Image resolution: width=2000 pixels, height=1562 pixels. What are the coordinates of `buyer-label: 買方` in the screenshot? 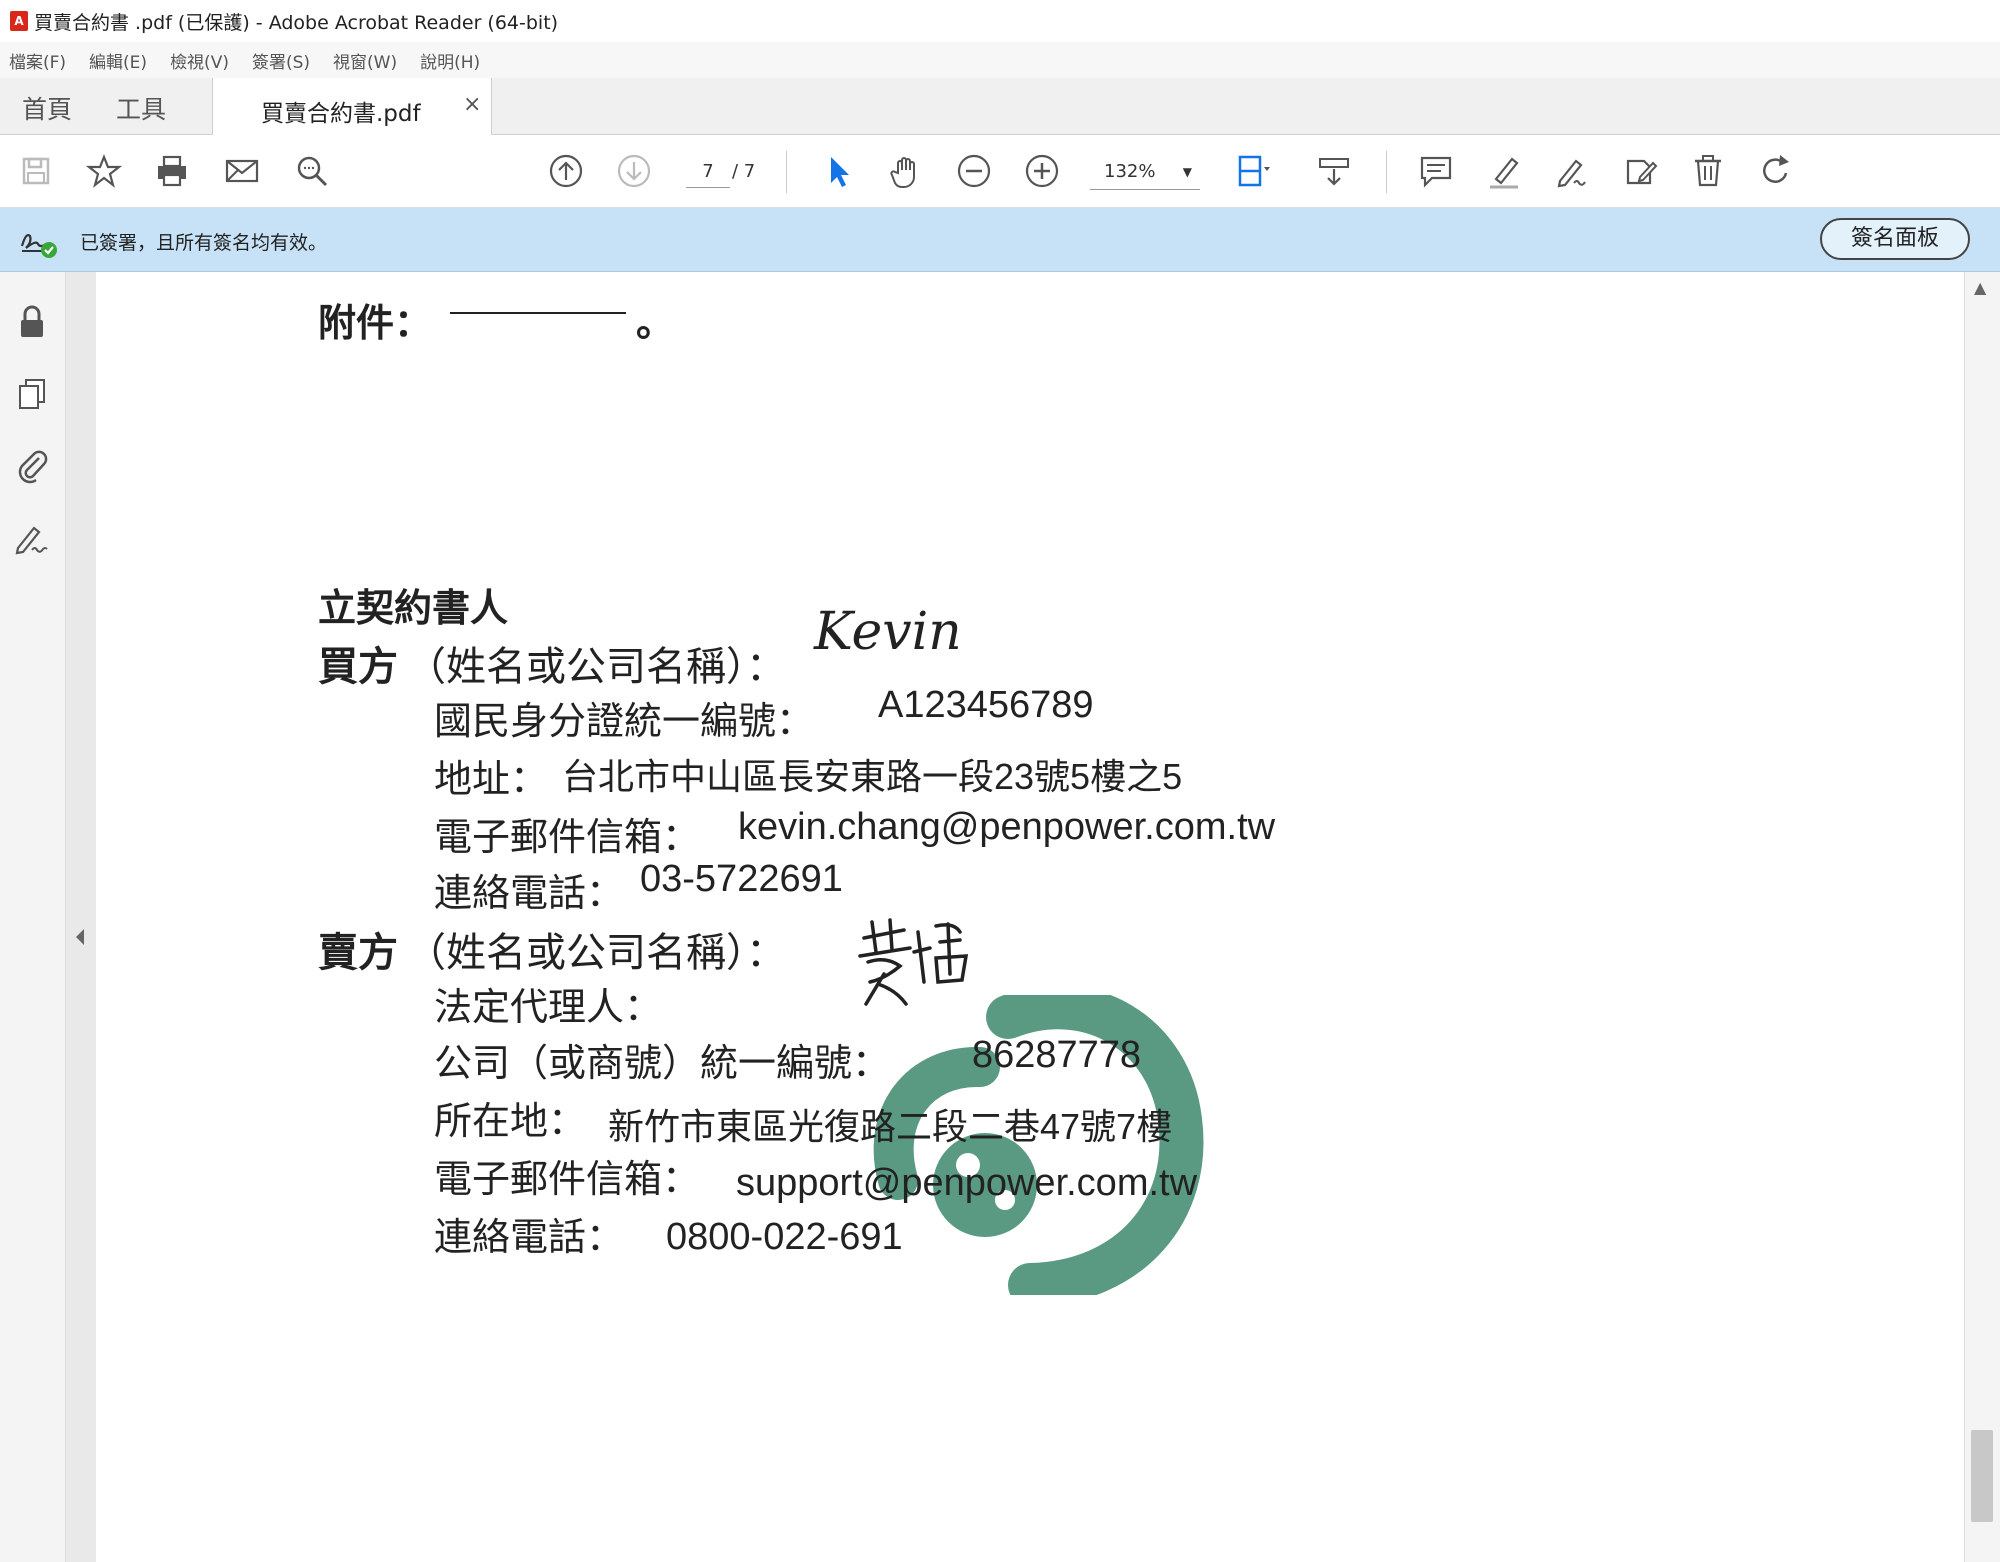 It's located at (358, 666).